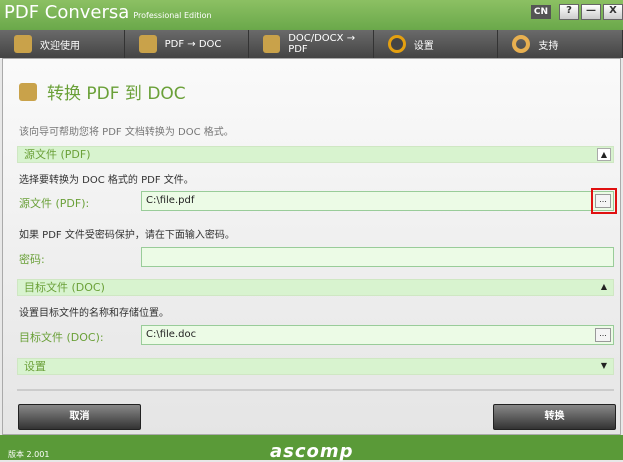 The height and width of the screenshot is (462, 623). What do you see at coordinates (554, 417) in the screenshot?
I see `convert-button: 转换` at bounding box center [554, 417].